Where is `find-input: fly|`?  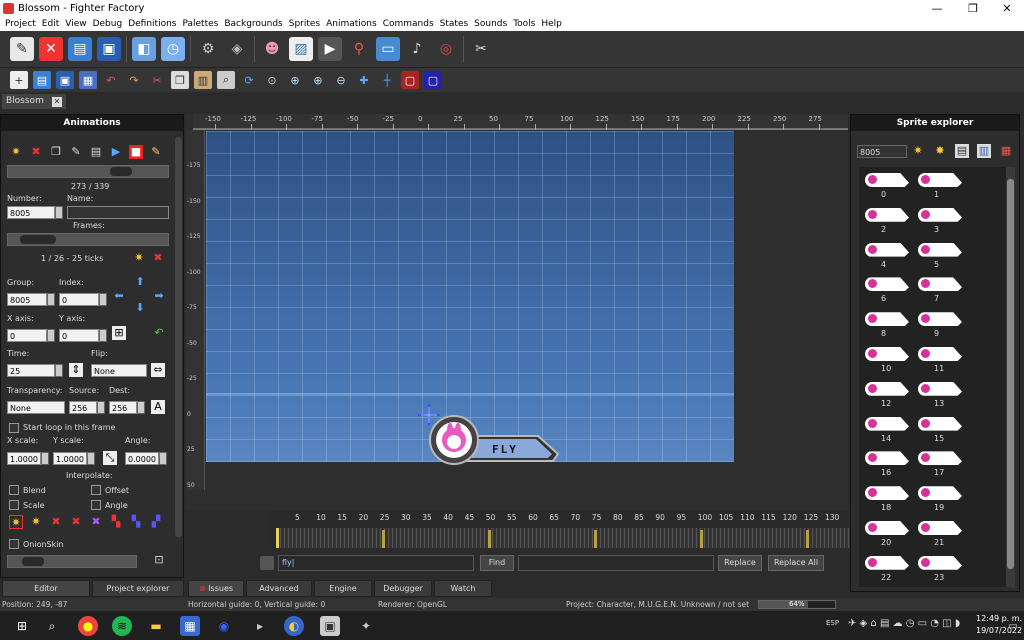 find-input: fly| is located at coordinates (376, 563).